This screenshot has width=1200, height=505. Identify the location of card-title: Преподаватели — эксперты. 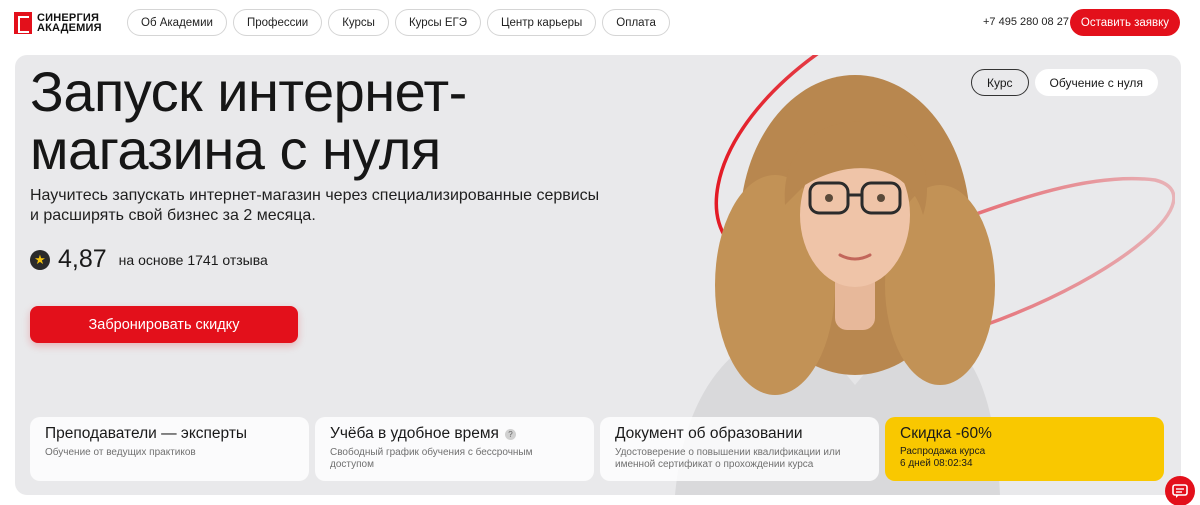
(146, 433).